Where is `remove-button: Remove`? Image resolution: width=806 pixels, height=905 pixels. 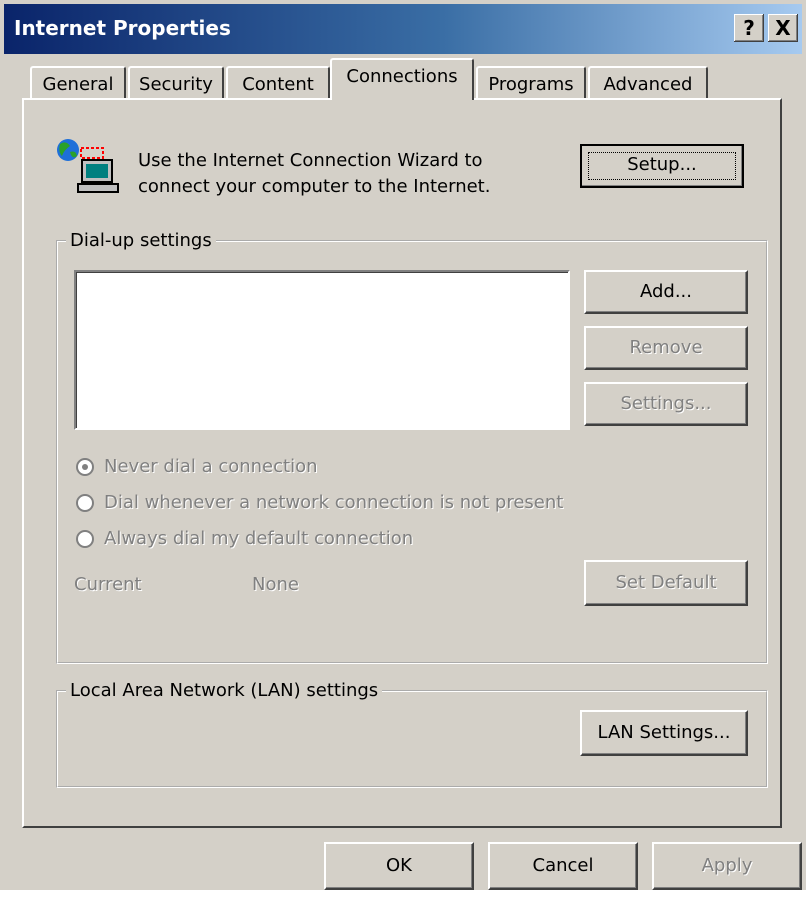
remove-button: Remove is located at coordinates (666, 348).